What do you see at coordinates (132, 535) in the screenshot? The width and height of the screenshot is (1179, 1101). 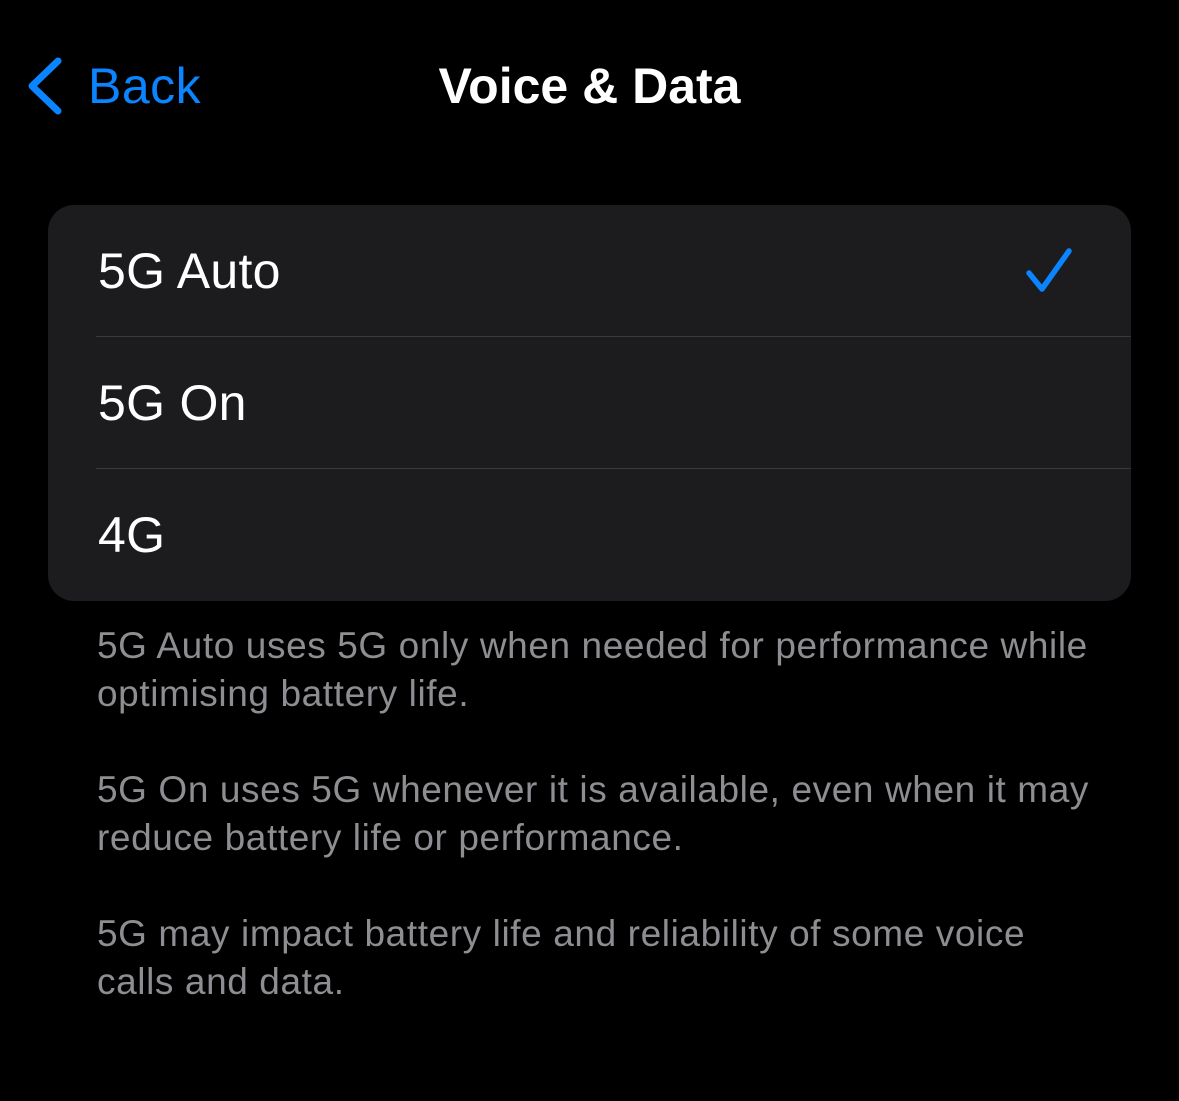 I see `option-label: 4G` at bounding box center [132, 535].